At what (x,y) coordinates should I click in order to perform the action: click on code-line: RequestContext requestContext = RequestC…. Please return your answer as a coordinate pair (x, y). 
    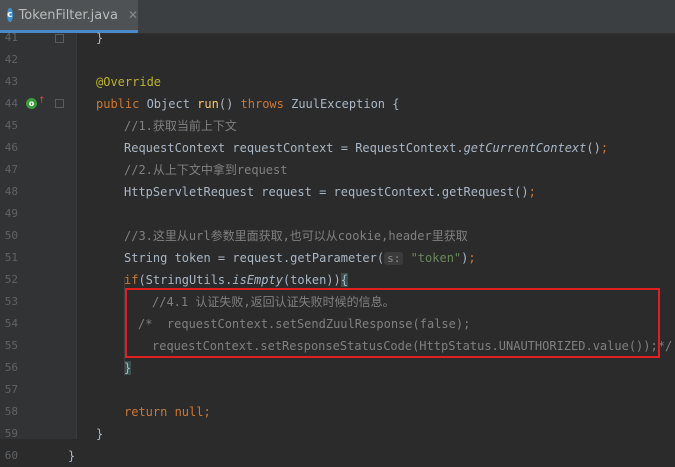
    Looking at the image, I should click on (366, 148).